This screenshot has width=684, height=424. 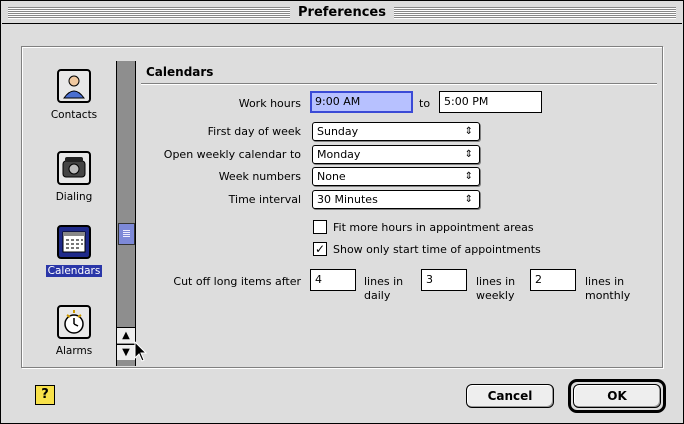 What do you see at coordinates (377, 295) in the screenshot?
I see `cutoff-daily-scope: daily` at bounding box center [377, 295].